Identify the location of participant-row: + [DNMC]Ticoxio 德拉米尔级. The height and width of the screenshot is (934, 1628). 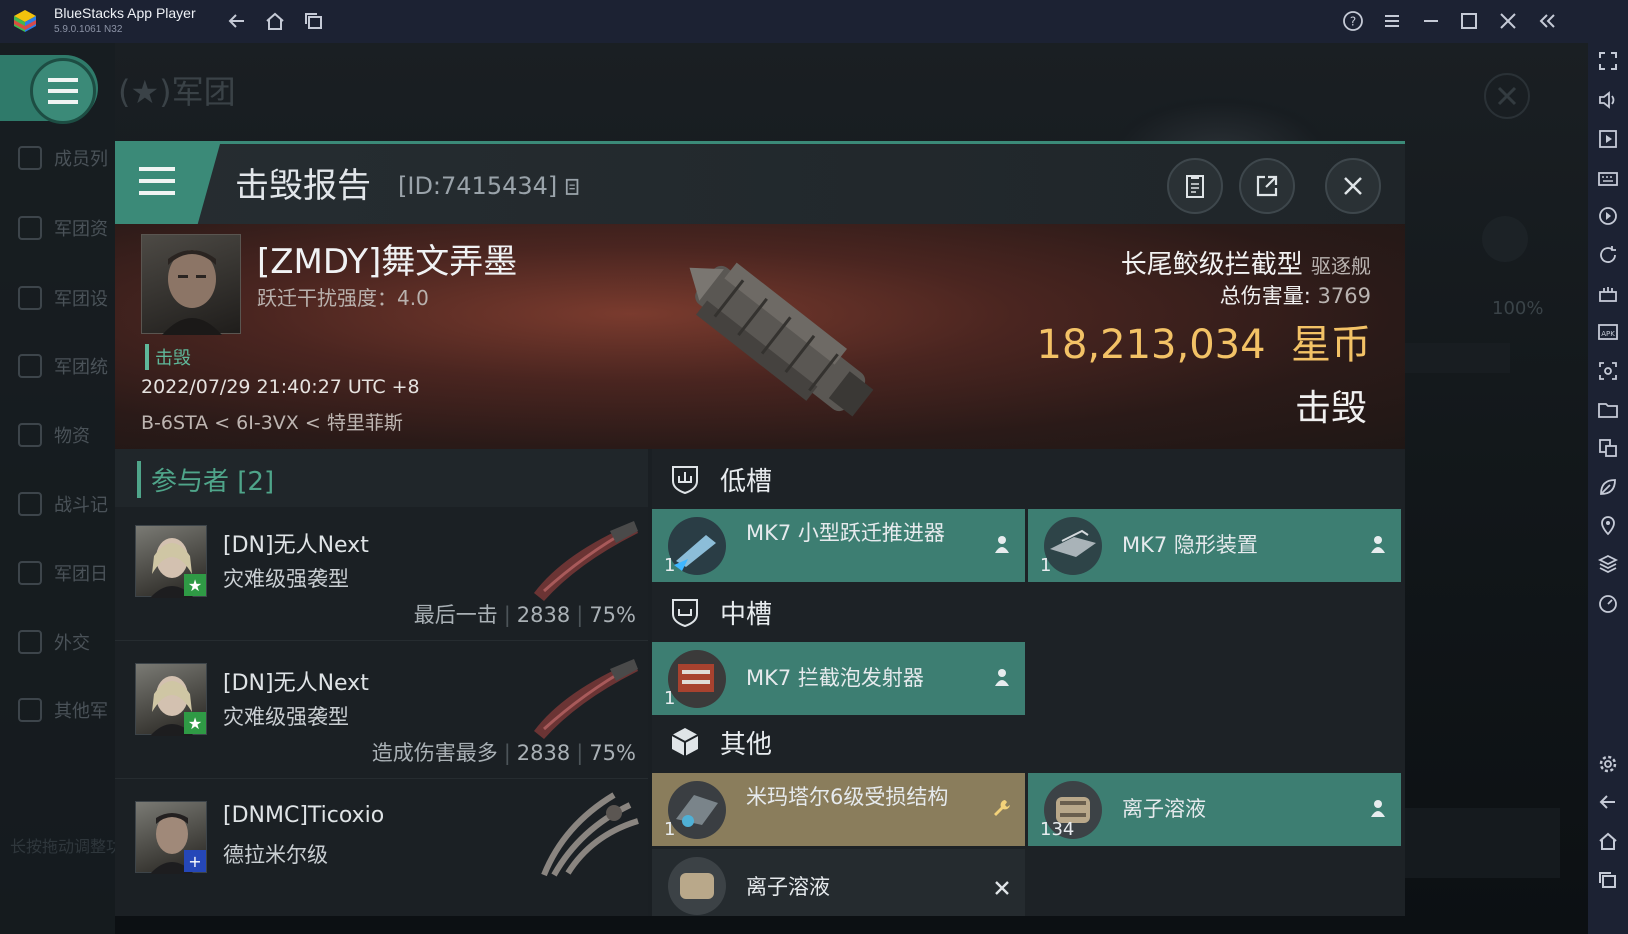
(381, 849).